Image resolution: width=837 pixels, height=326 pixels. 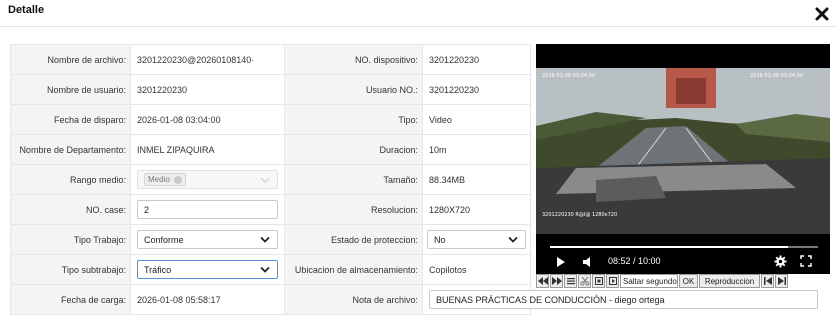 I want to click on play-icon, so click(x=561, y=262).